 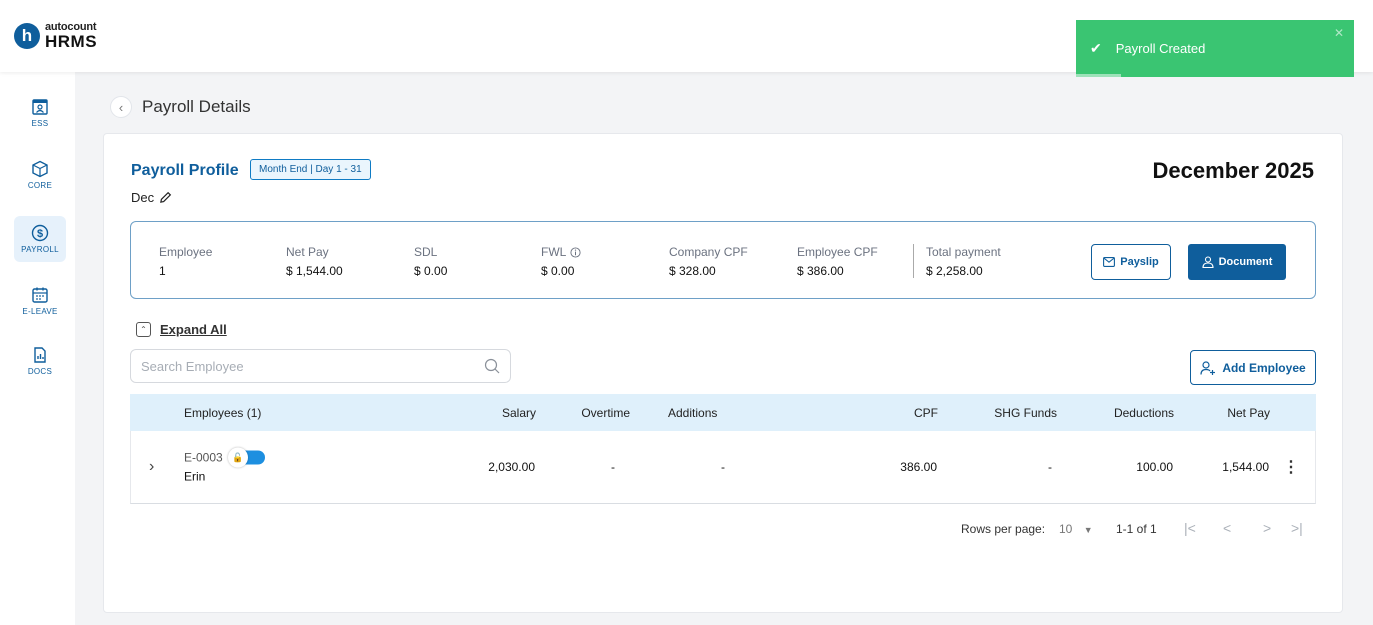 I want to click on back-button: ‹, so click(x=121, y=107).